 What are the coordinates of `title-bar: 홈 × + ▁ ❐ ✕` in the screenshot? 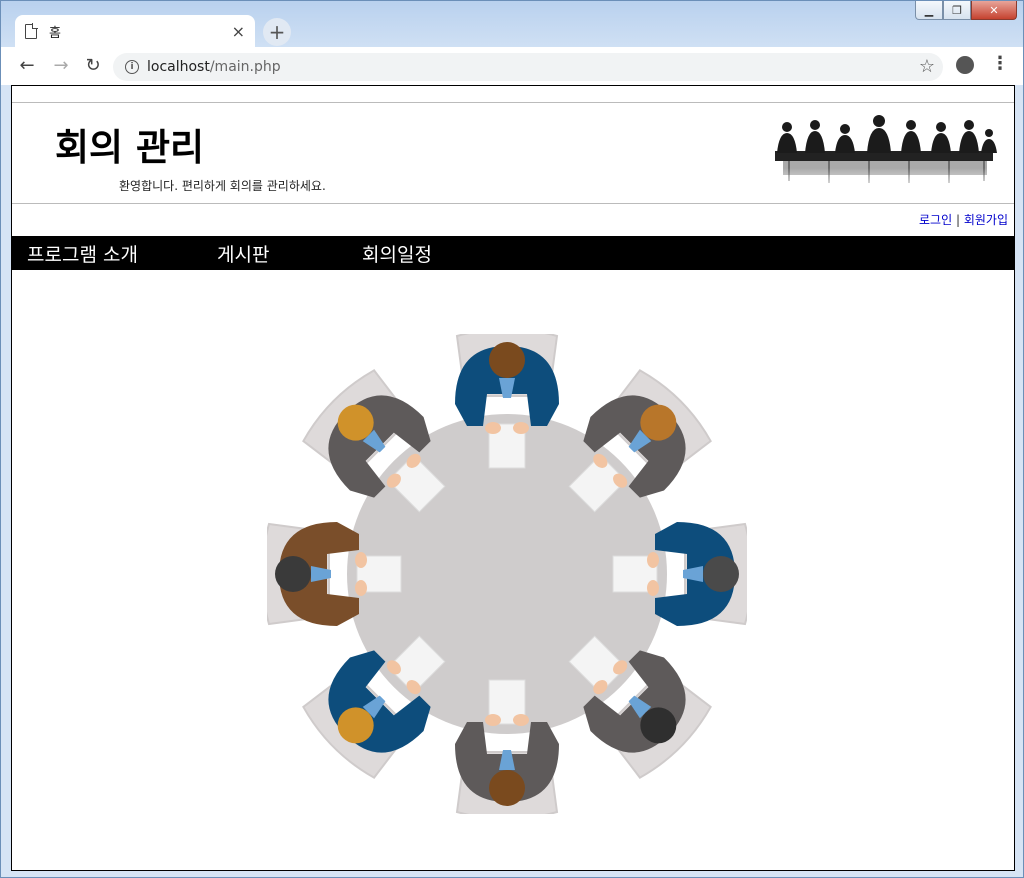 It's located at (512, 24).